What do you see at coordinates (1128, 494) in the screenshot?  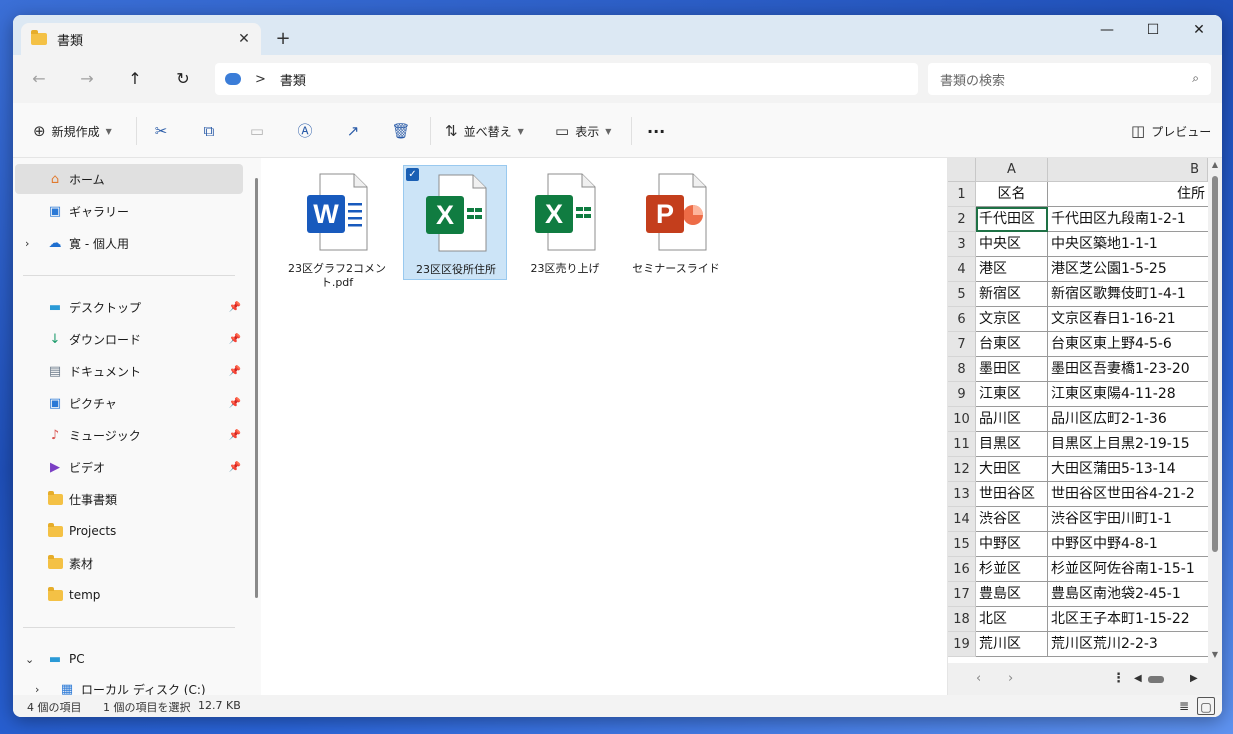 I see `sheet-cell: 世田谷区世田谷4-21-2` at bounding box center [1128, 494].